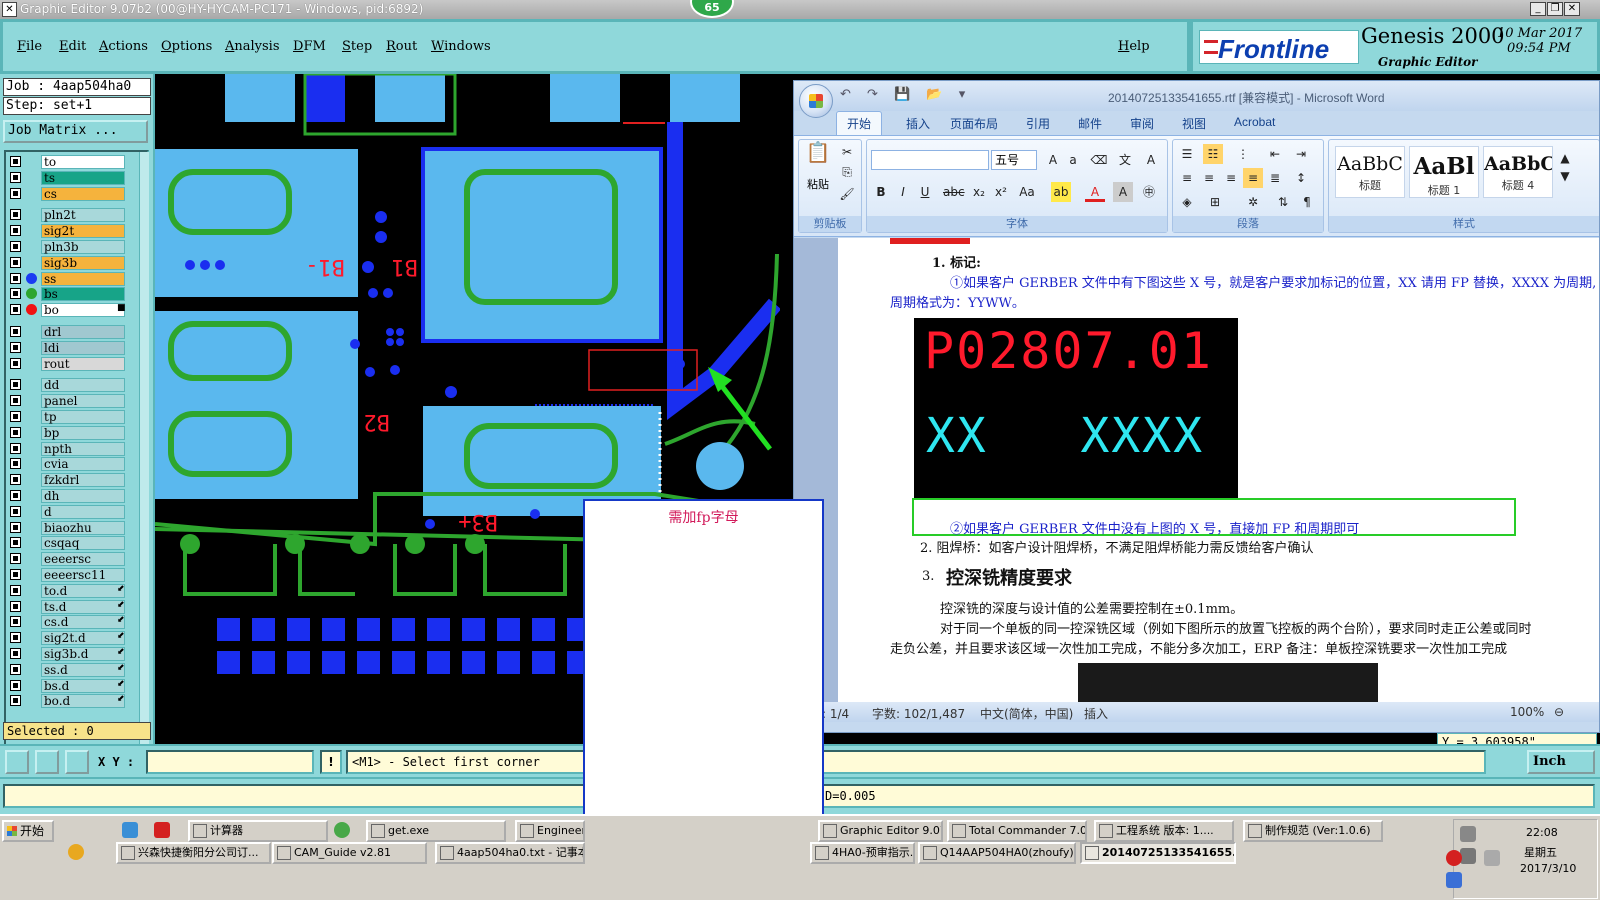  Describe the element at coordinates (1313, 831) in the screenshot. I see `taskbar-button: 制作规范 (Ver:1.0.6)` at that location.